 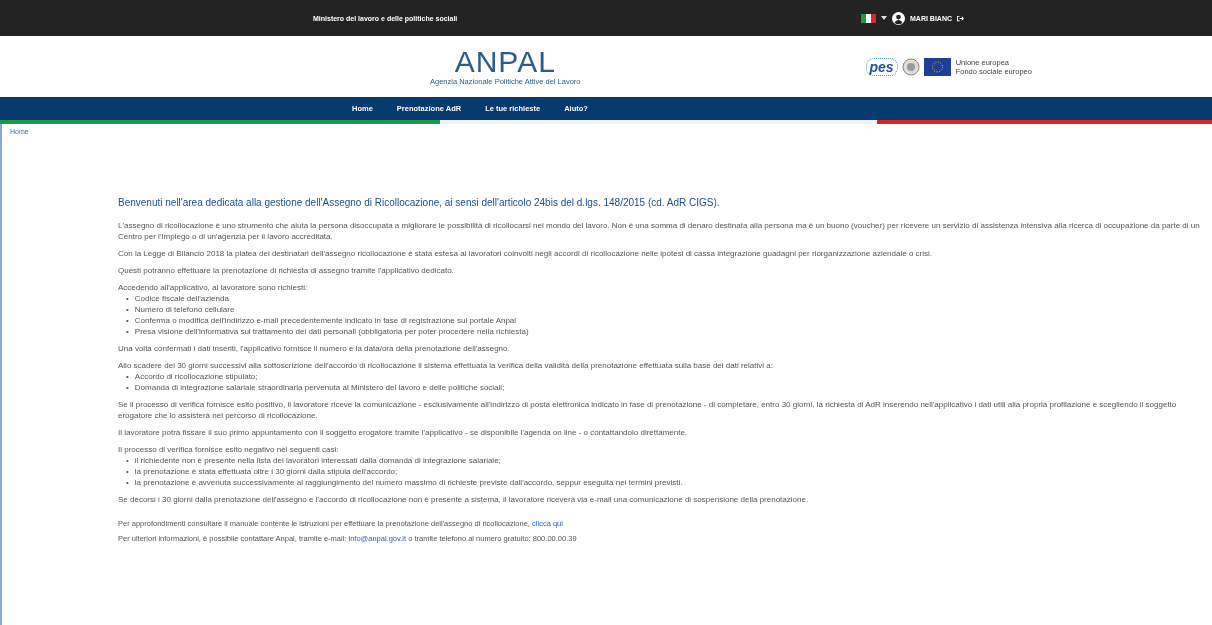 I want to click on list-item: Numero di telefono cellulare, so click(x=184, y=309).